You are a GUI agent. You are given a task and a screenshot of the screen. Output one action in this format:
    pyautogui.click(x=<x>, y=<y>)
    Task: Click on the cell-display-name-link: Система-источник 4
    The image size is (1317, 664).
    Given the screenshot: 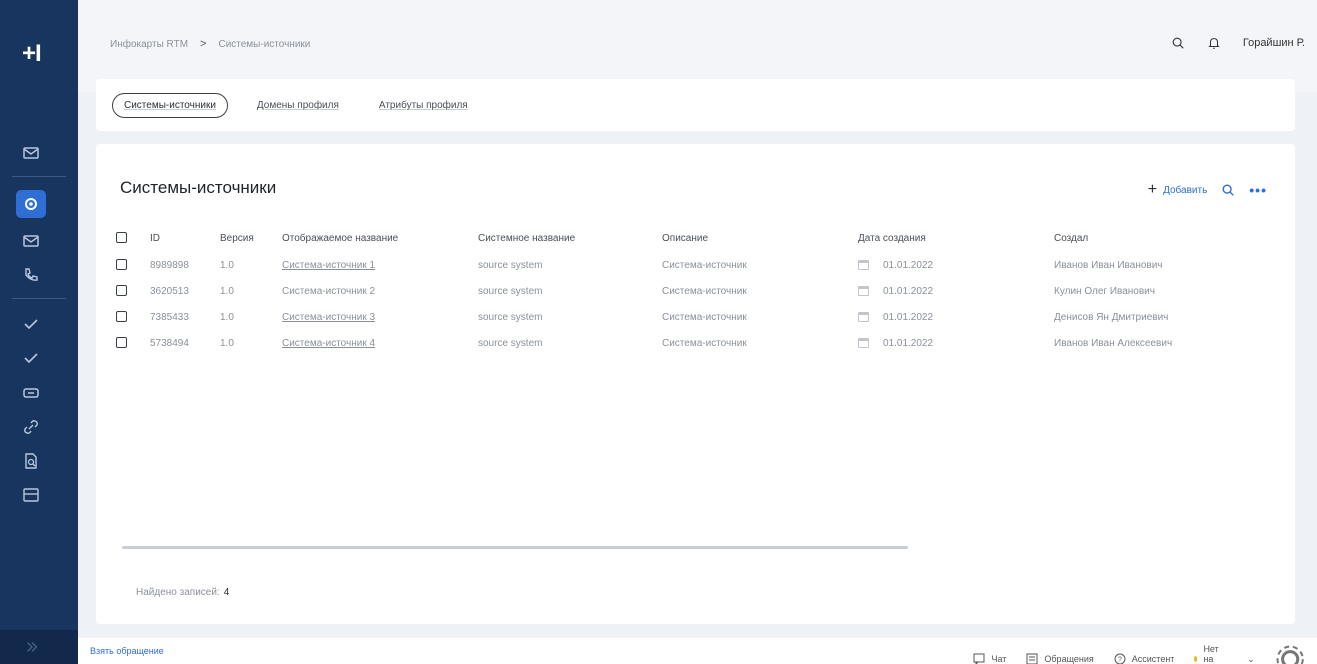 What is the action you would take?
    pyautogui.click(x=328, y=343)
    